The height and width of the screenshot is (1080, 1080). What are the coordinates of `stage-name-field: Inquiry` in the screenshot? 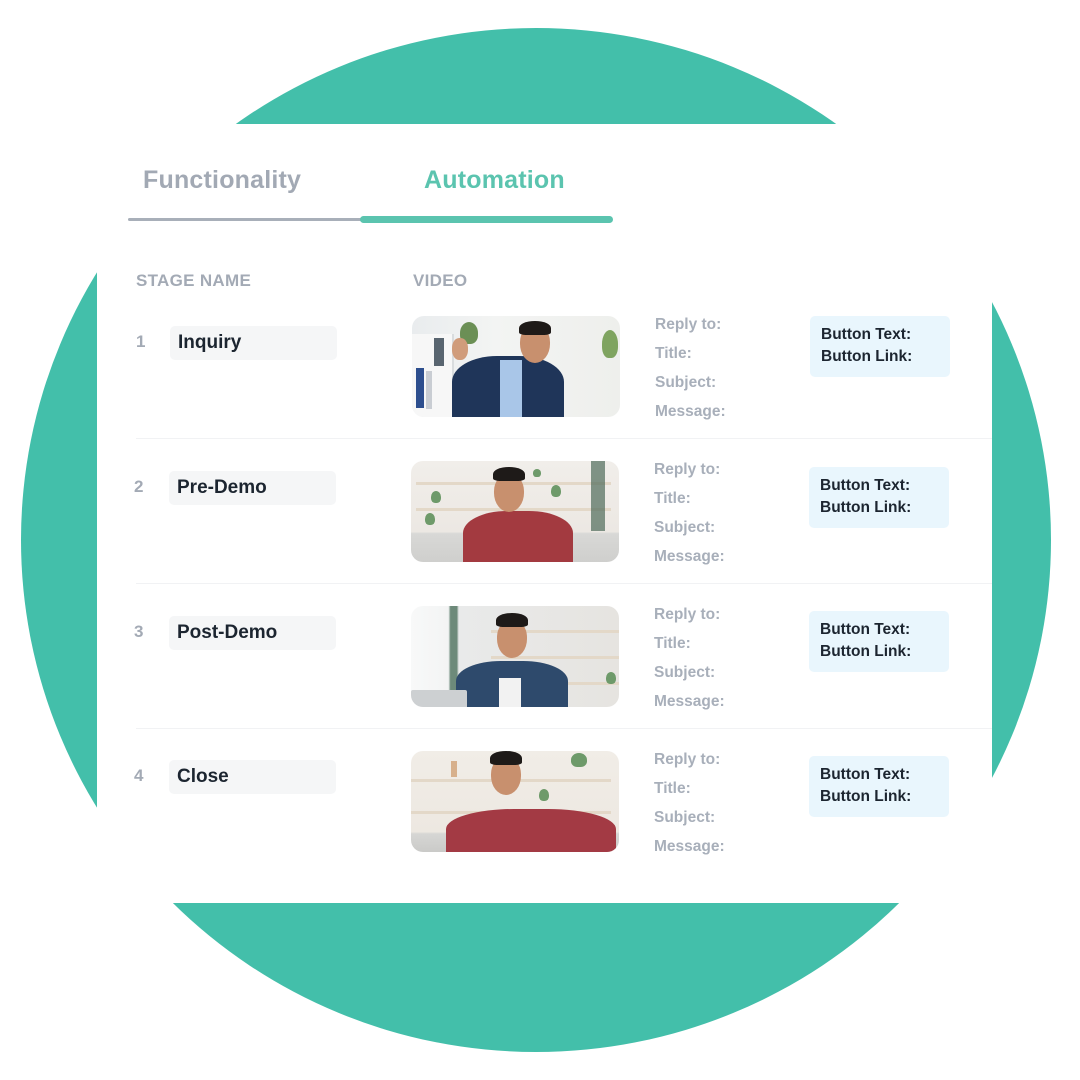 It's located at (253, 343).